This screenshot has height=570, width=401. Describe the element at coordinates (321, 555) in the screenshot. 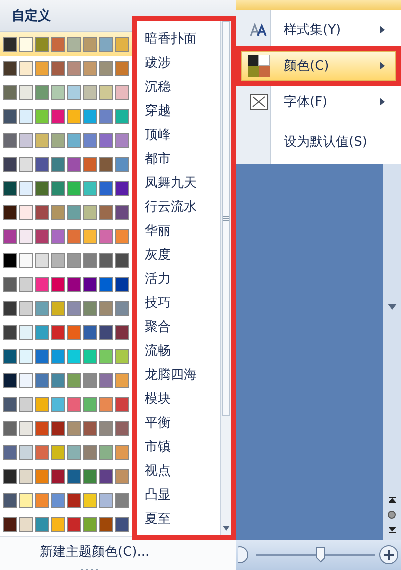

I see `slider-thumb-icon` at that location.